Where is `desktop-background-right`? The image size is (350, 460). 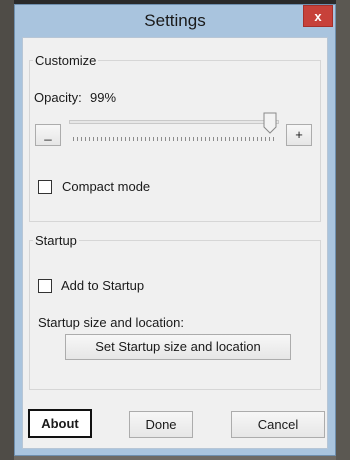 desktop-background-right is located at coordinates (343, 230).